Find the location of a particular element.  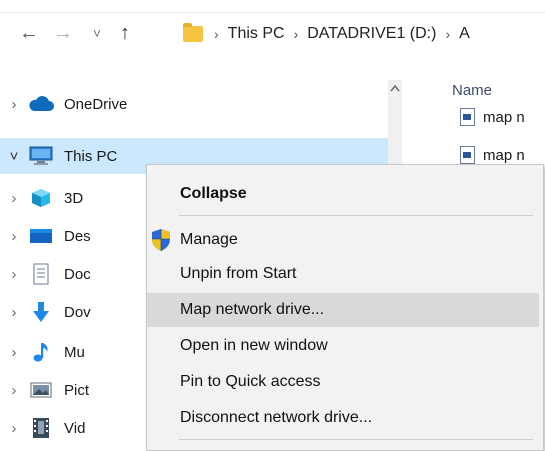

menu-item-label: Unpin from Start is located at coordinates (238, 273).